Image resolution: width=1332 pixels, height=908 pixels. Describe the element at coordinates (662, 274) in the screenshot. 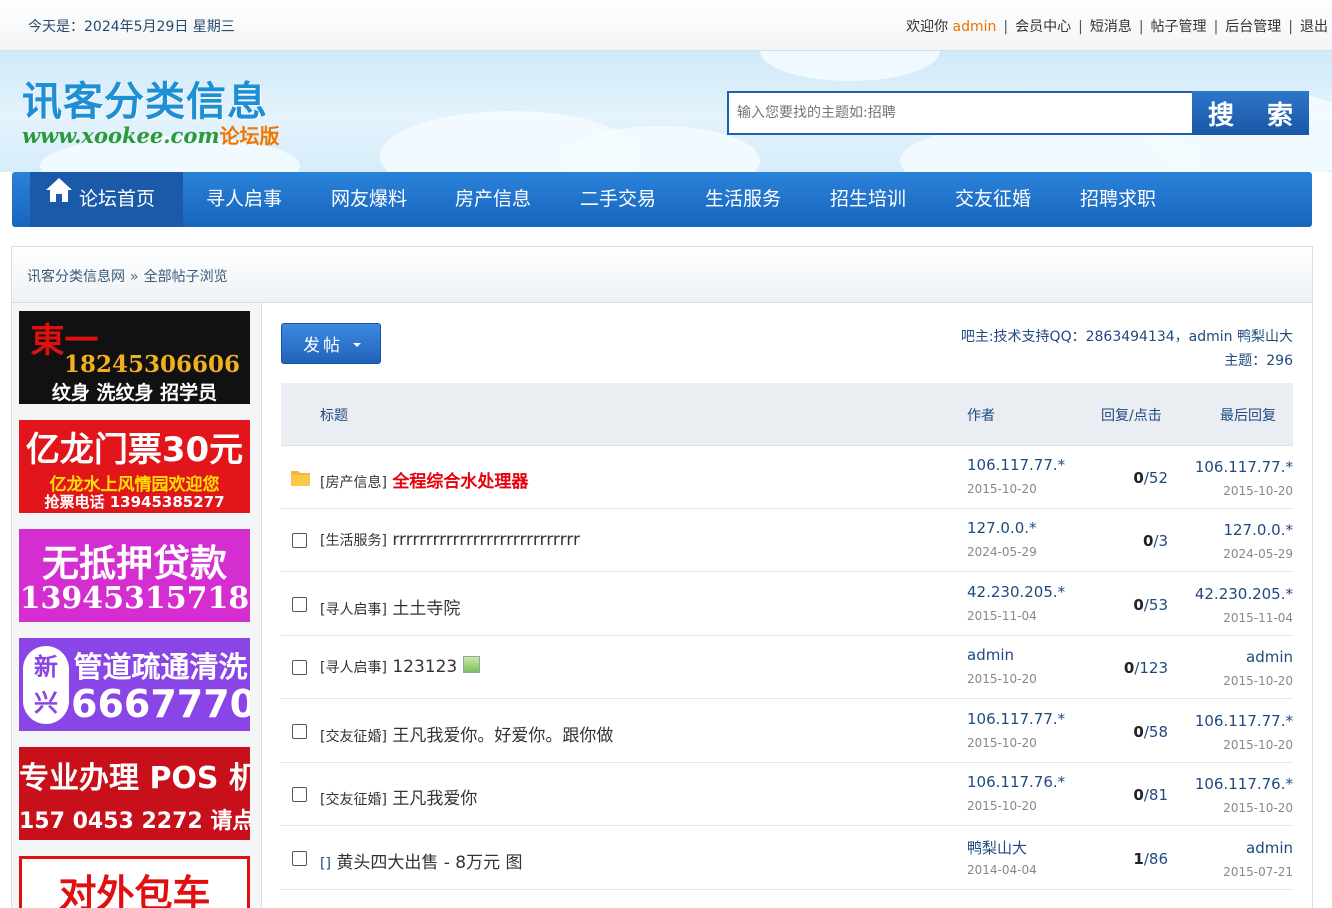

I see `breadcrumb-bar: 讯客分类信息网» 全部帖子浏览` at that location.